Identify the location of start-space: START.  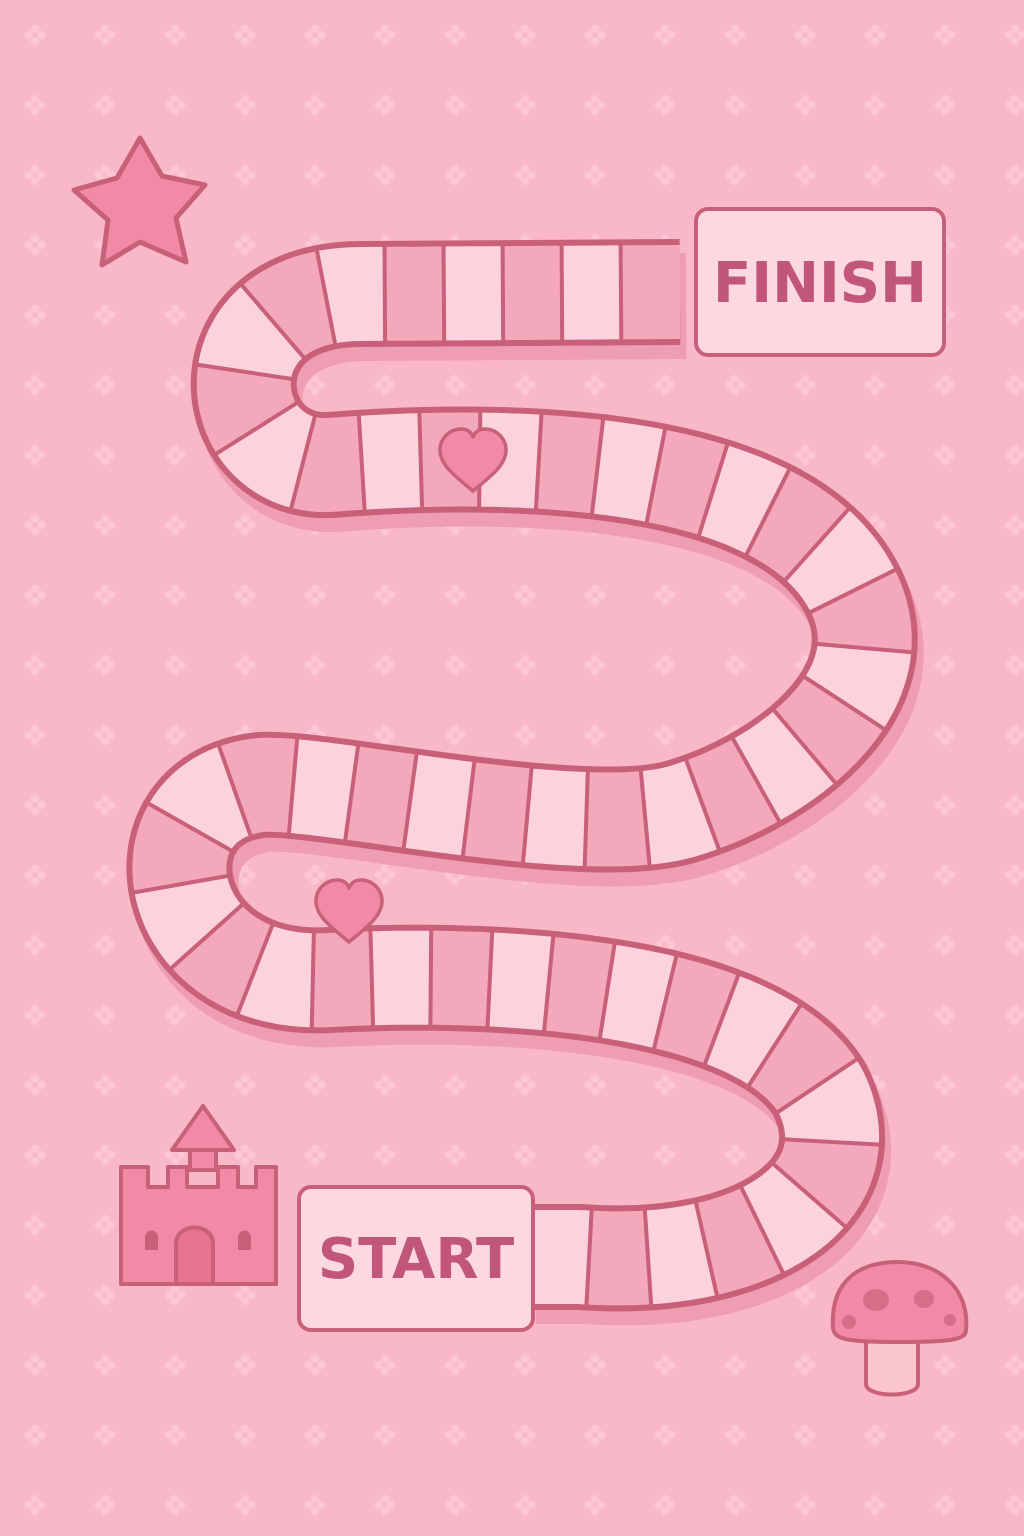
(416, 1258).